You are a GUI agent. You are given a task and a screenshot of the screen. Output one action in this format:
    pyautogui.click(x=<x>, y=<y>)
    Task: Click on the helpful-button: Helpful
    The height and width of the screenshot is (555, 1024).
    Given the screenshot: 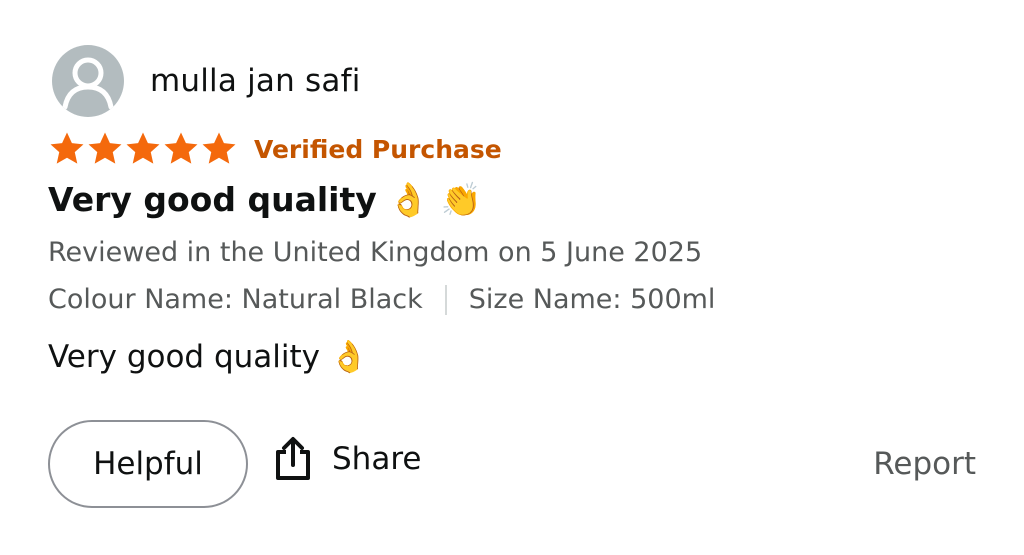 What is the action you would take?
    pyautogui.click(x=148, y=464)
    